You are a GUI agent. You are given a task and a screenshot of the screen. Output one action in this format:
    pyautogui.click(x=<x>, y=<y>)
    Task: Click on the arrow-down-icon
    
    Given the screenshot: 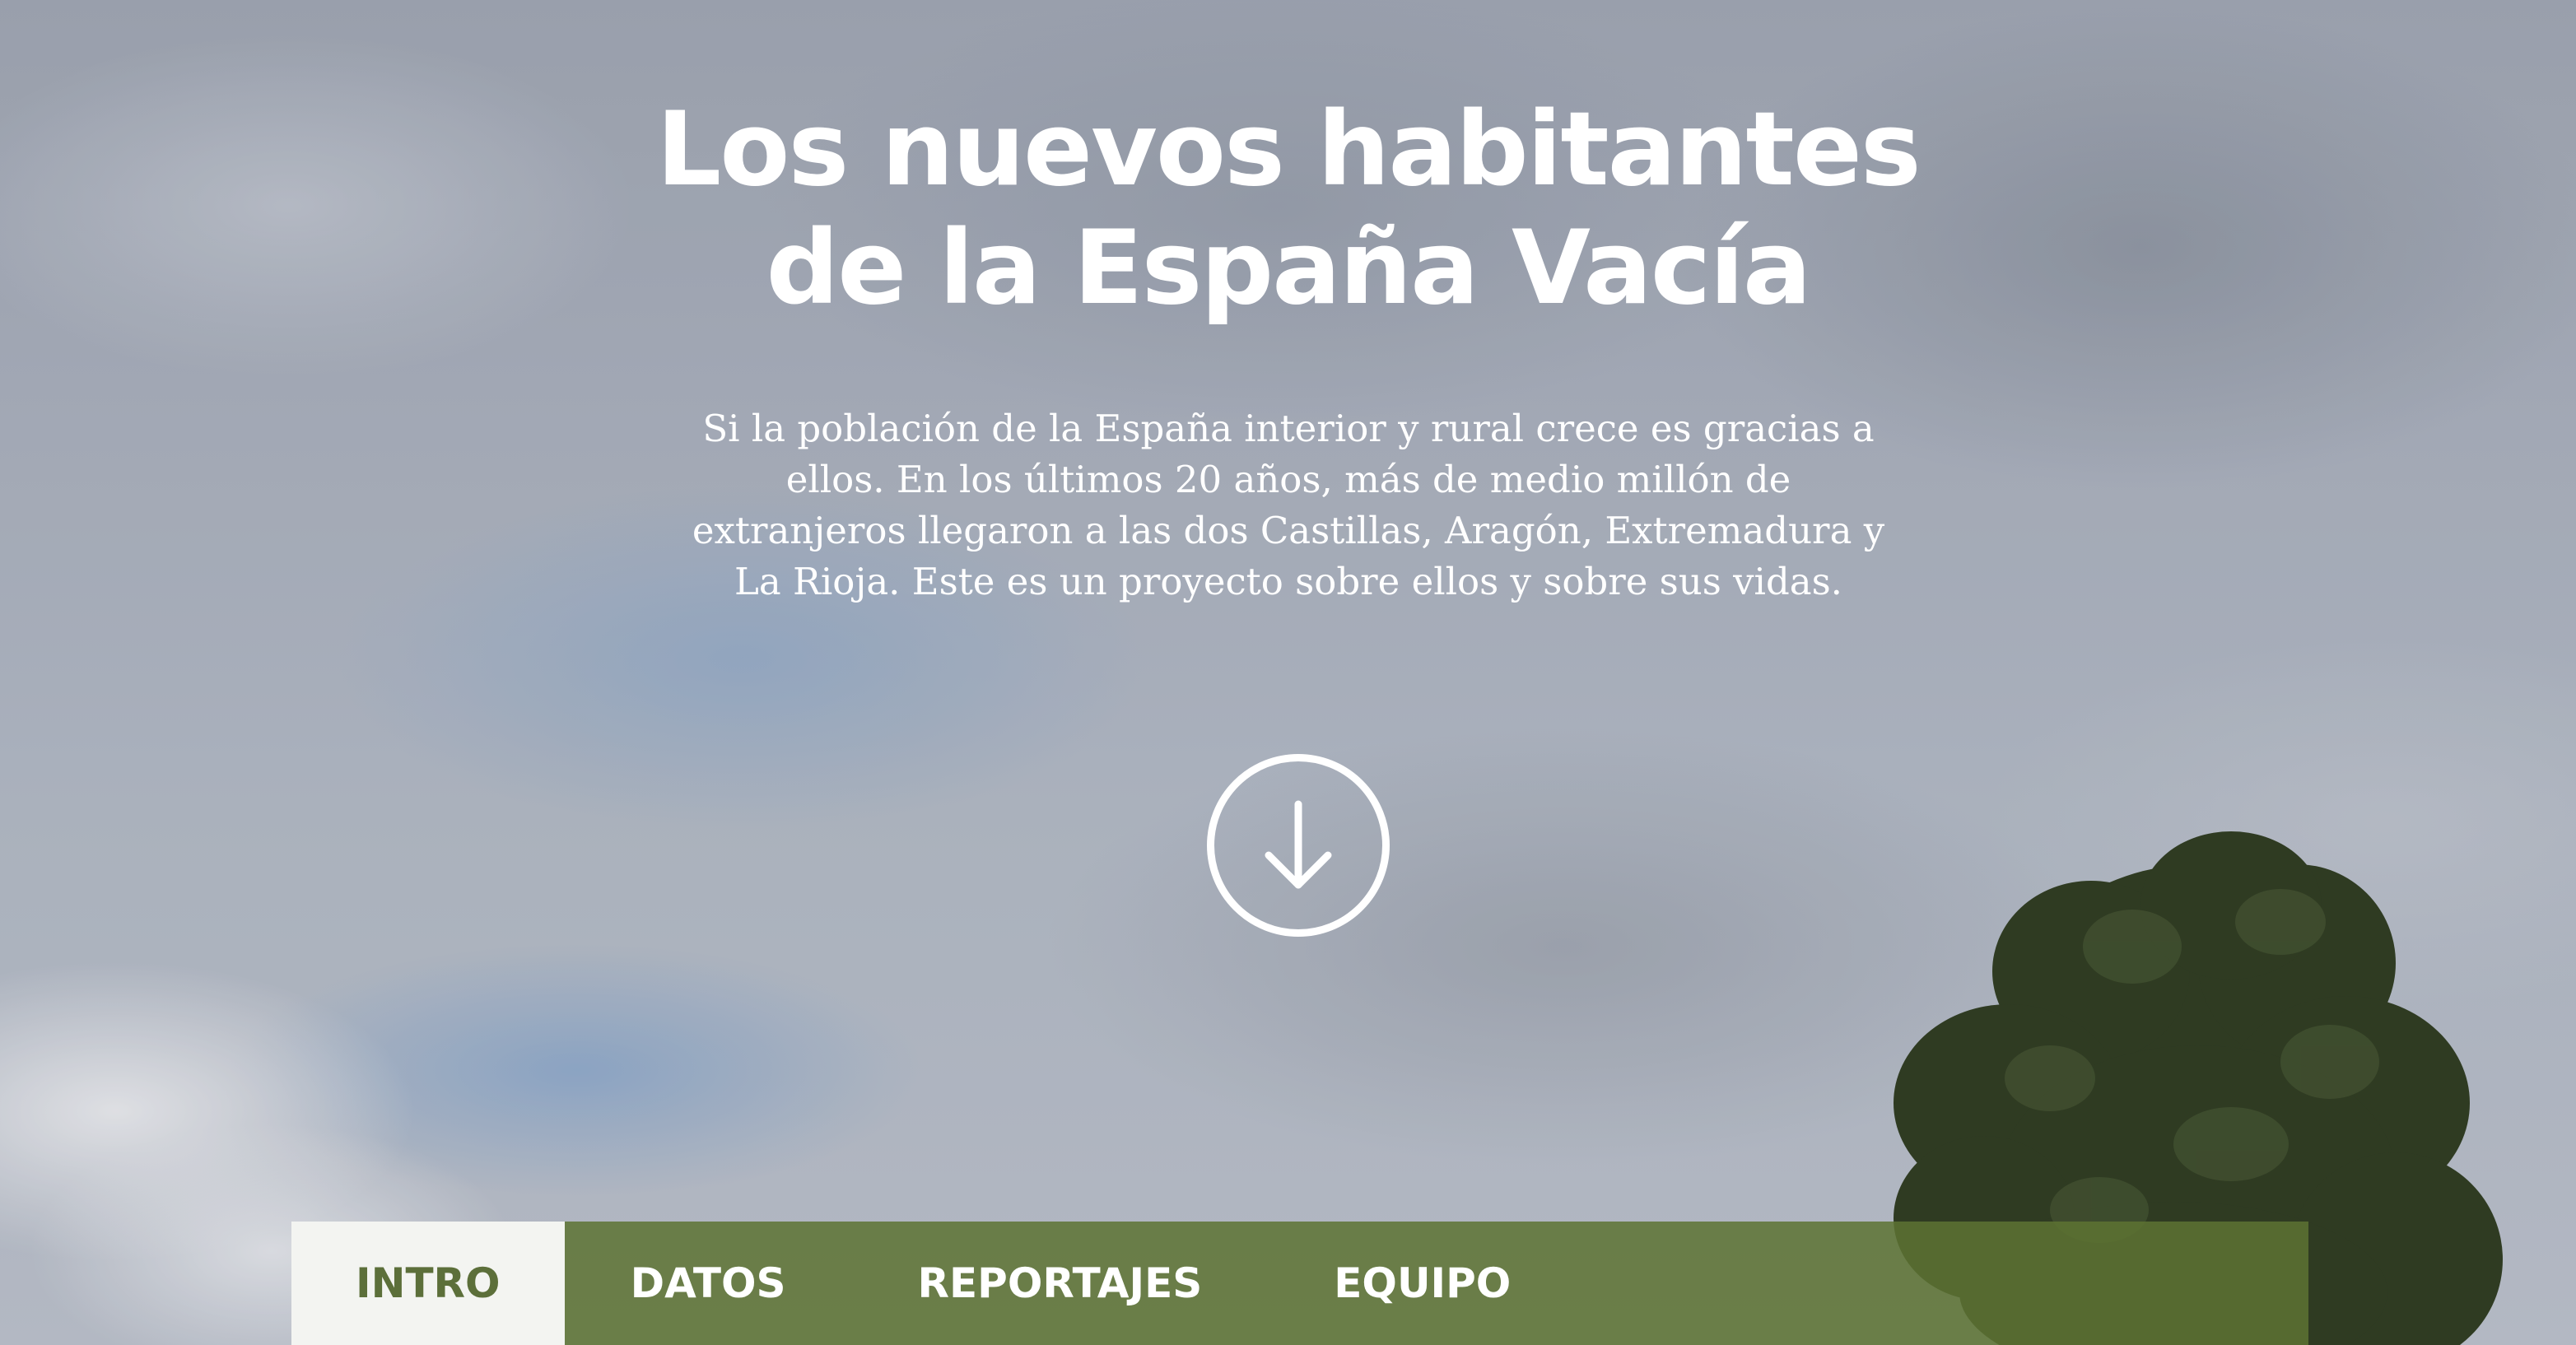 What is the action you would take?
    pyautogui.click(x=1298, y=844)
    